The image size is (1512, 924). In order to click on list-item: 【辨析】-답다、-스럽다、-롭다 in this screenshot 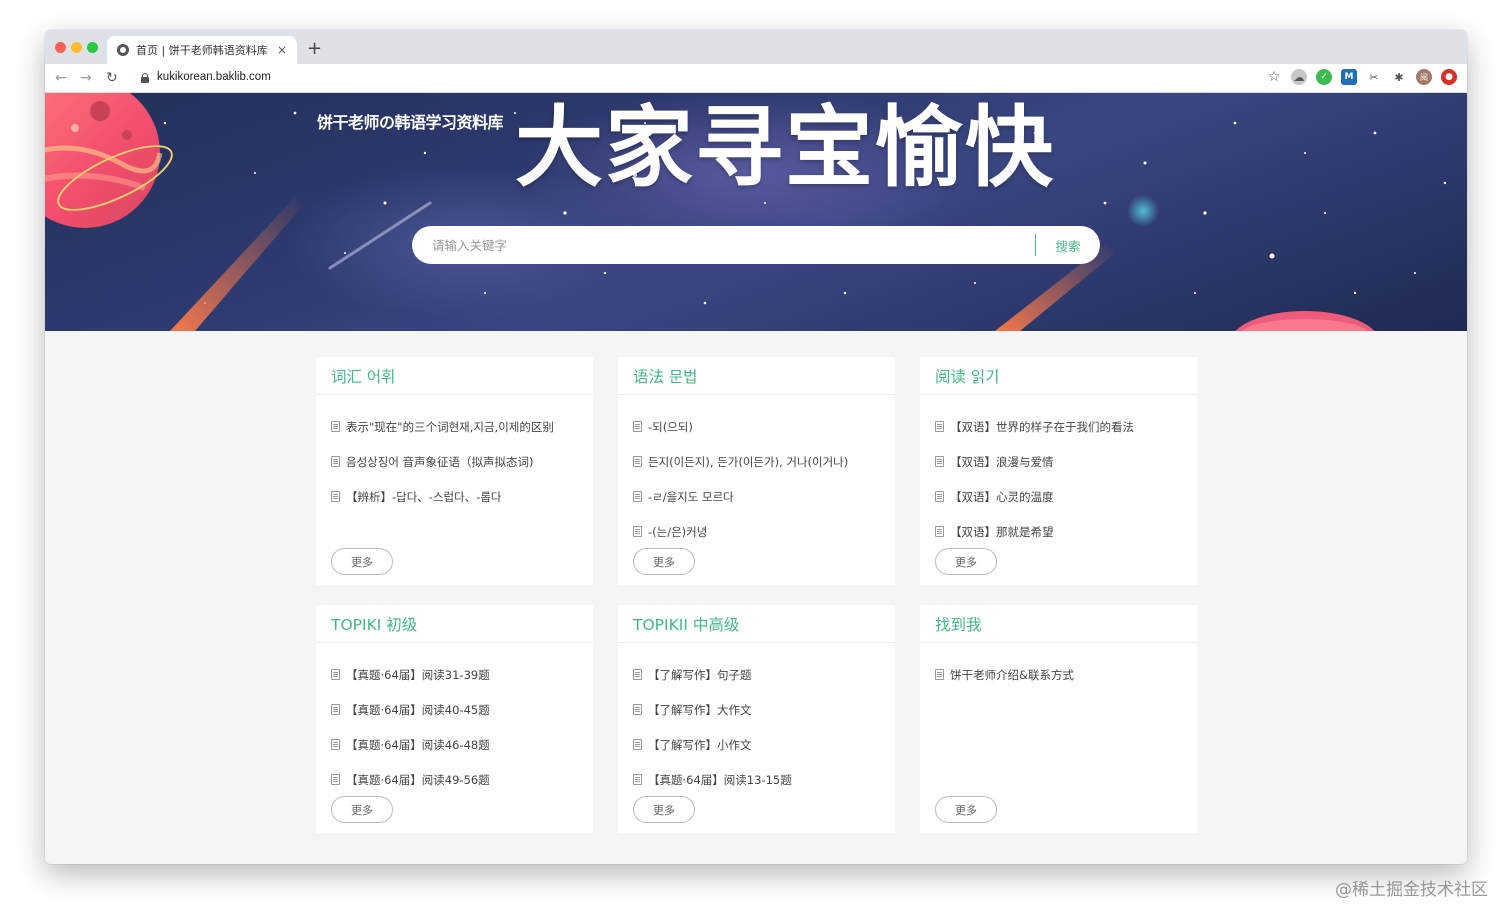, I will do `click(462, 496)`.